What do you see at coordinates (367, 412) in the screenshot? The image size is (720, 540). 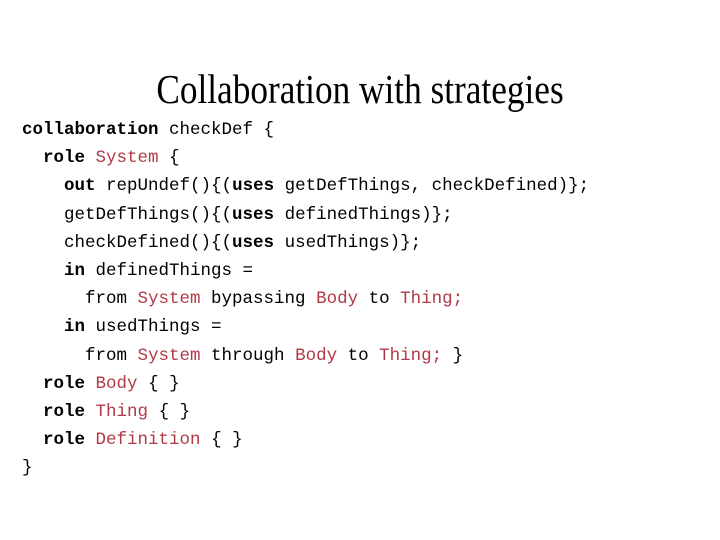 I see `code-line: role Thing { }` at bounding box center [367, 412].